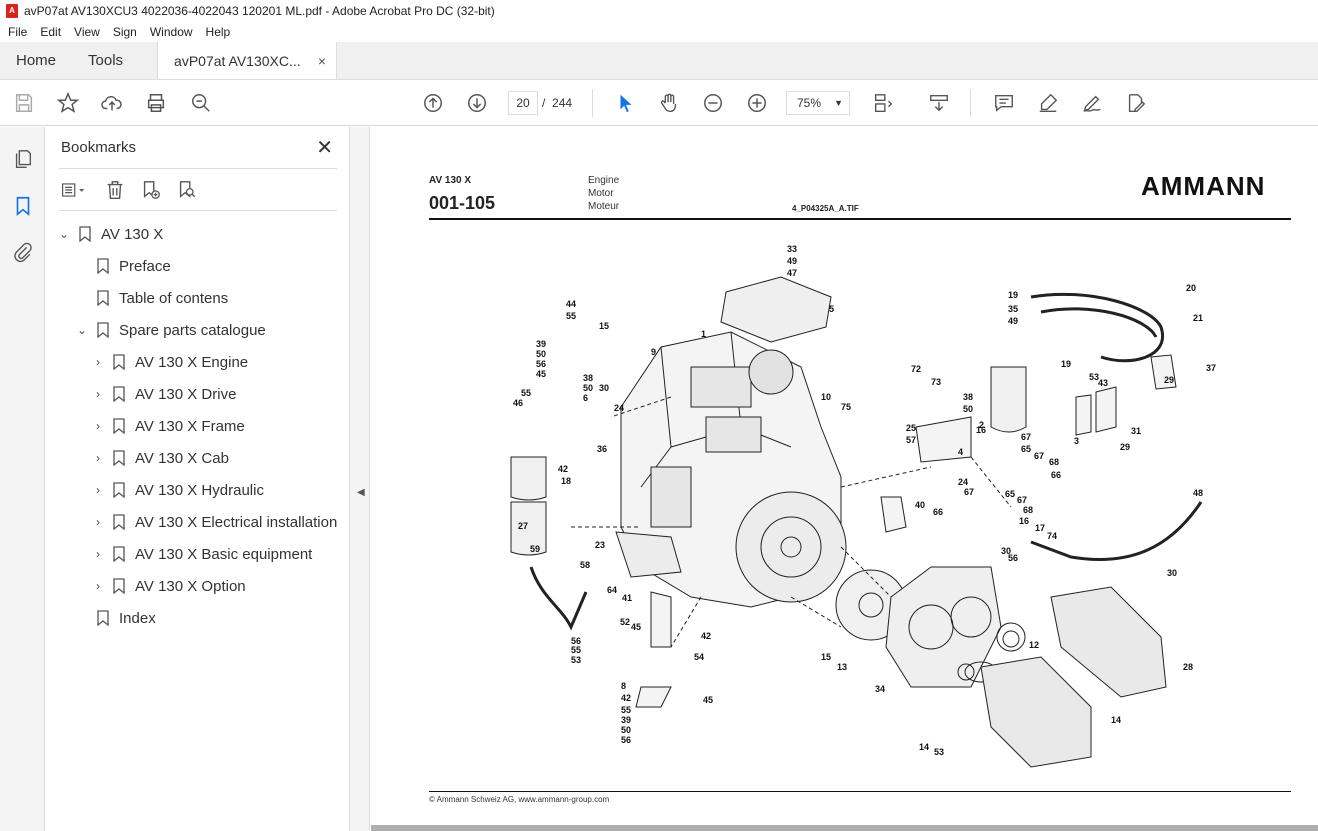 The width and height of the screenshot is (1318, 831). Describe the element at coordinates (360, 479) in the screenshot. I see `panel-splitter: ◀` at that location.